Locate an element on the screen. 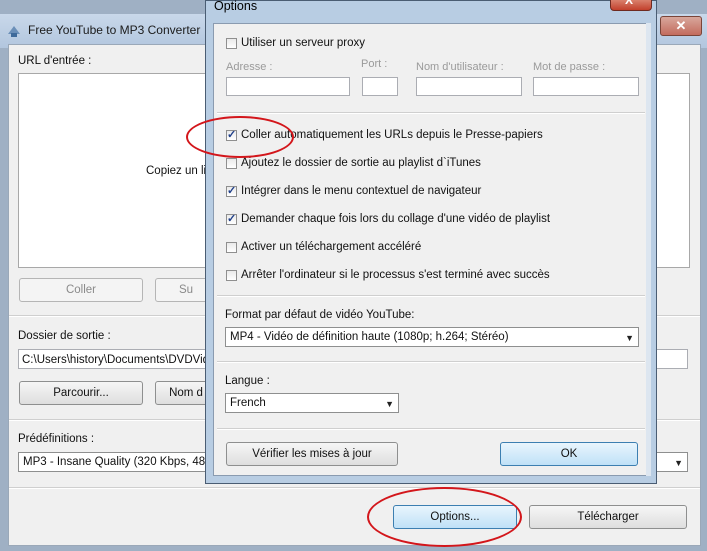 This screenshot has height=551, width=707. check-updates-button: Vérifier les mises à jour is located at coordinates (312, 454).